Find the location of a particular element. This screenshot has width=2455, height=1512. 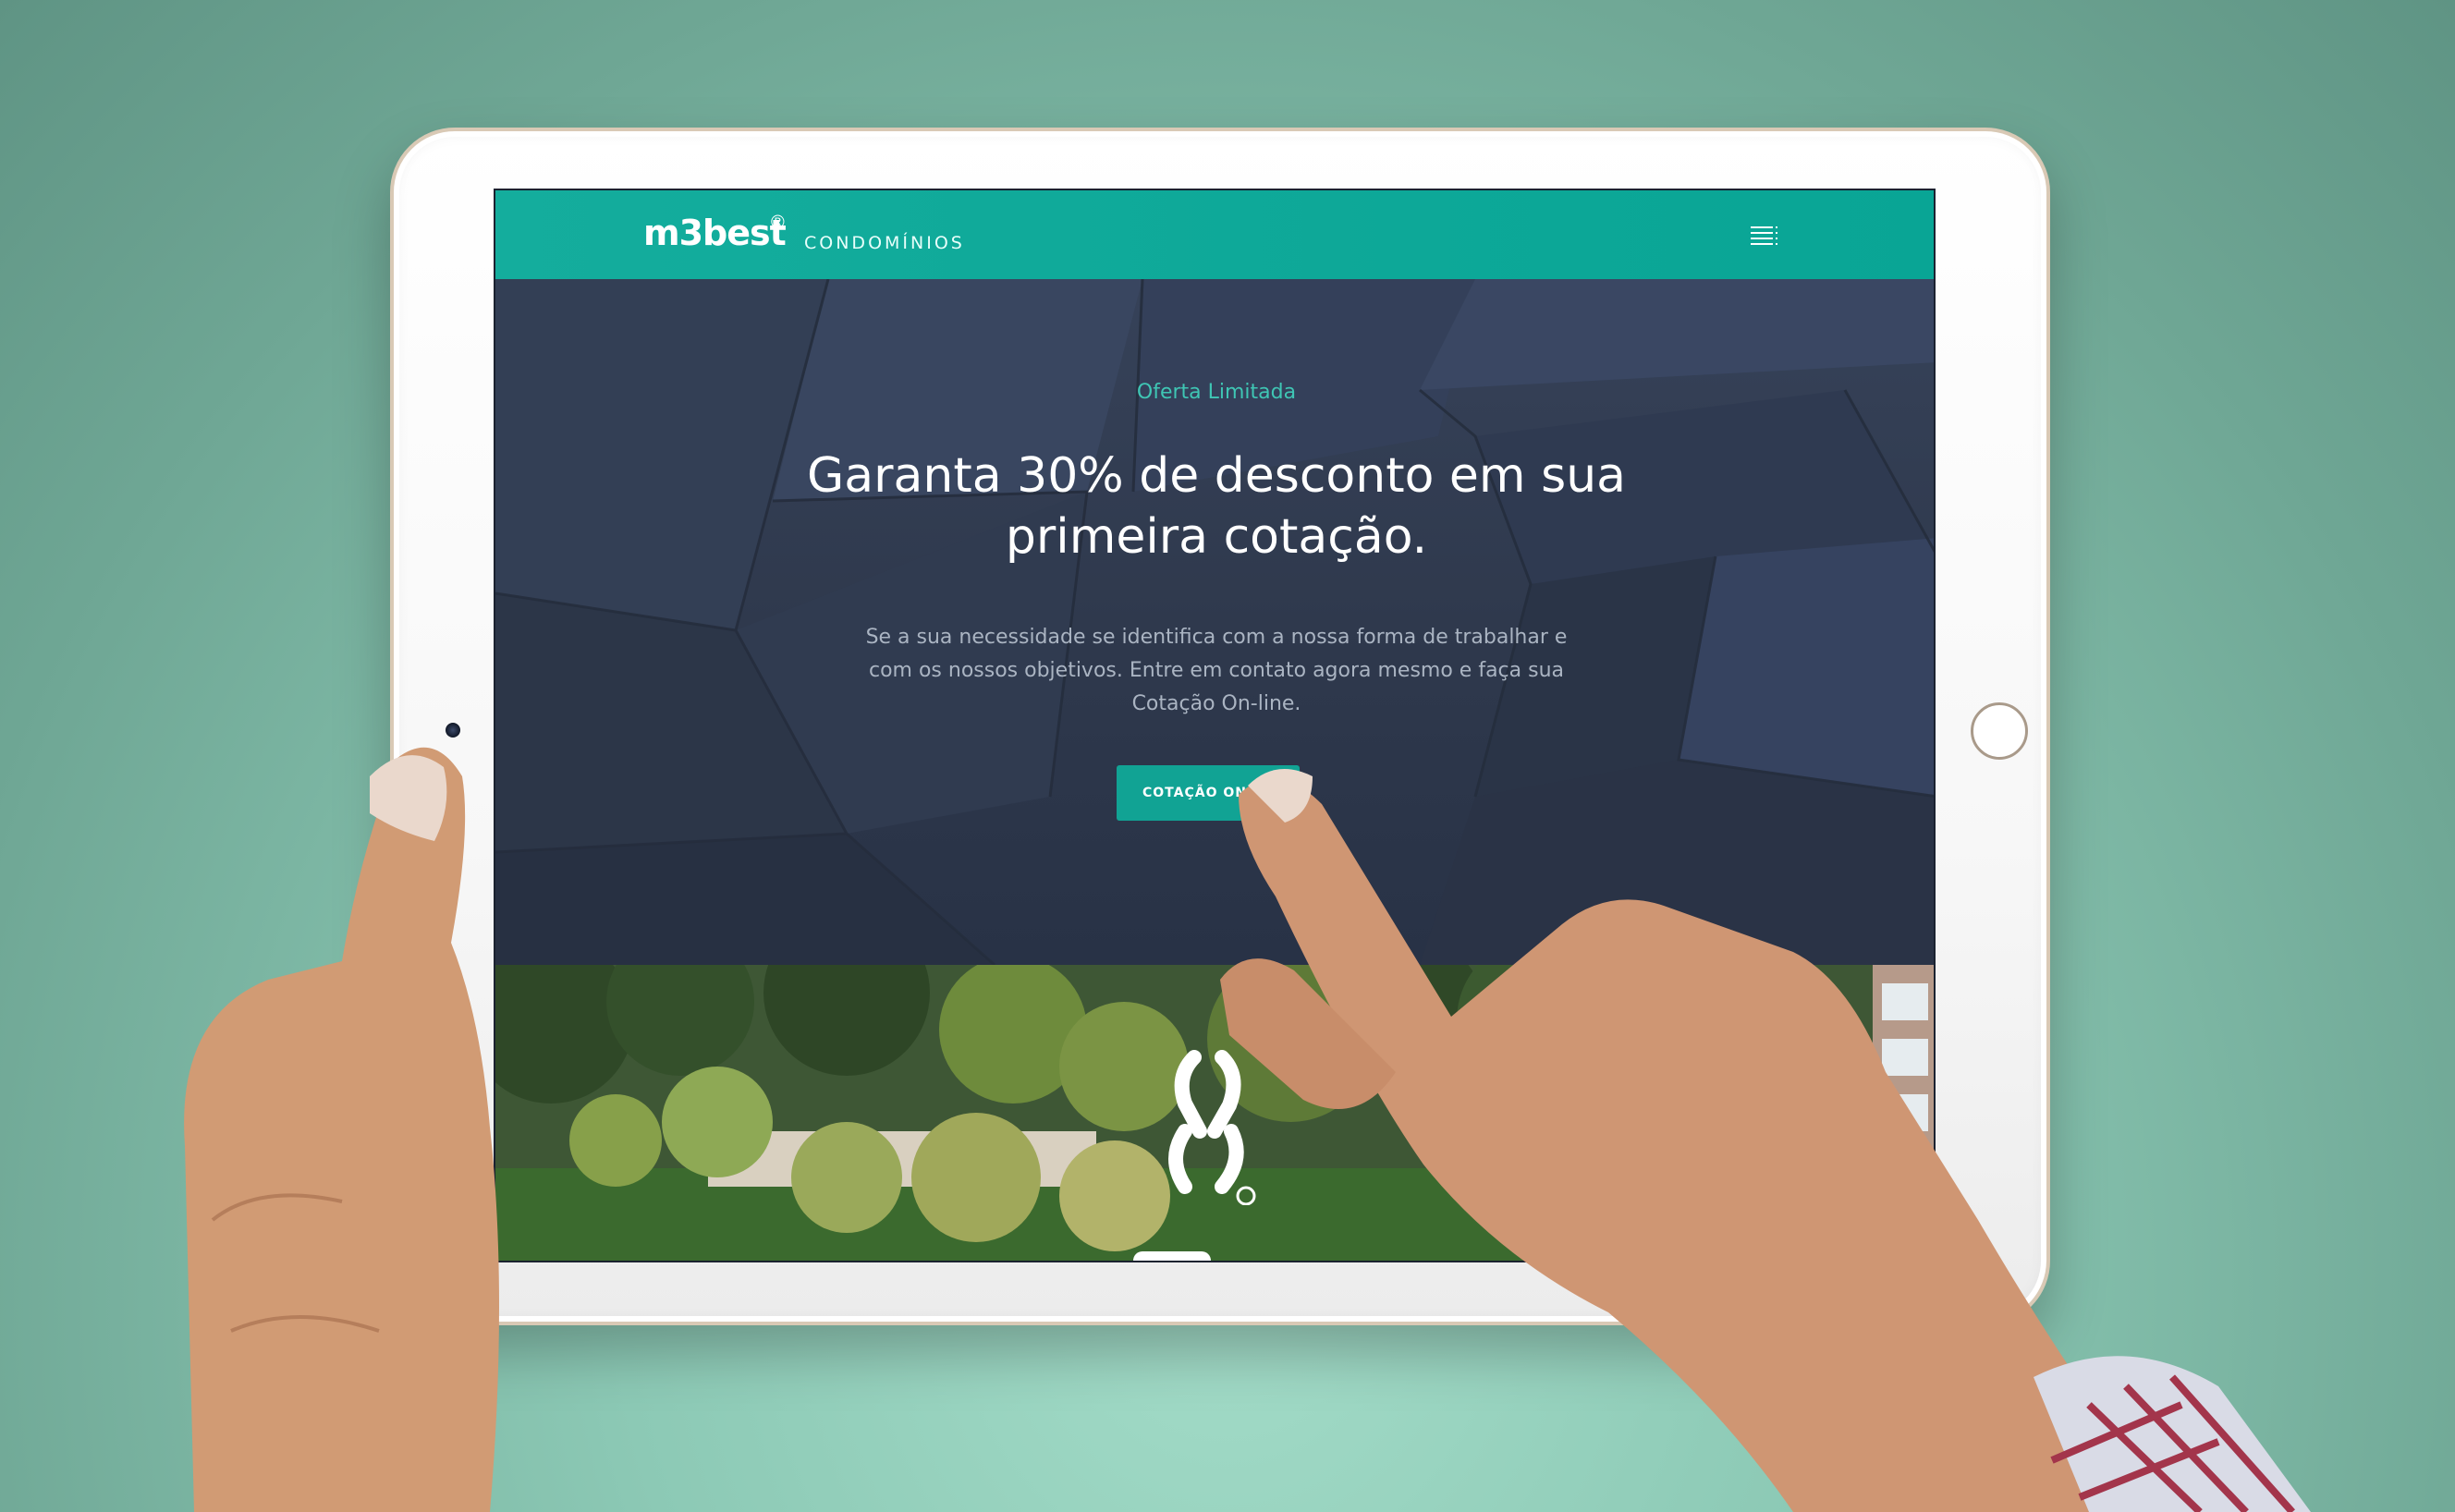

menu-icon is located at coordinates (1765, 235).